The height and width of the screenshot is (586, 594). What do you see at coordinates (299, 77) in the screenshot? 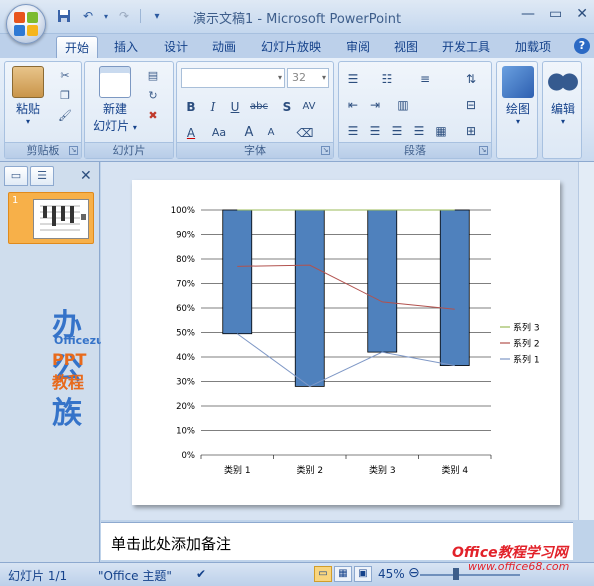
I see `font-size-value: 32` at bounding box center [299, 77].